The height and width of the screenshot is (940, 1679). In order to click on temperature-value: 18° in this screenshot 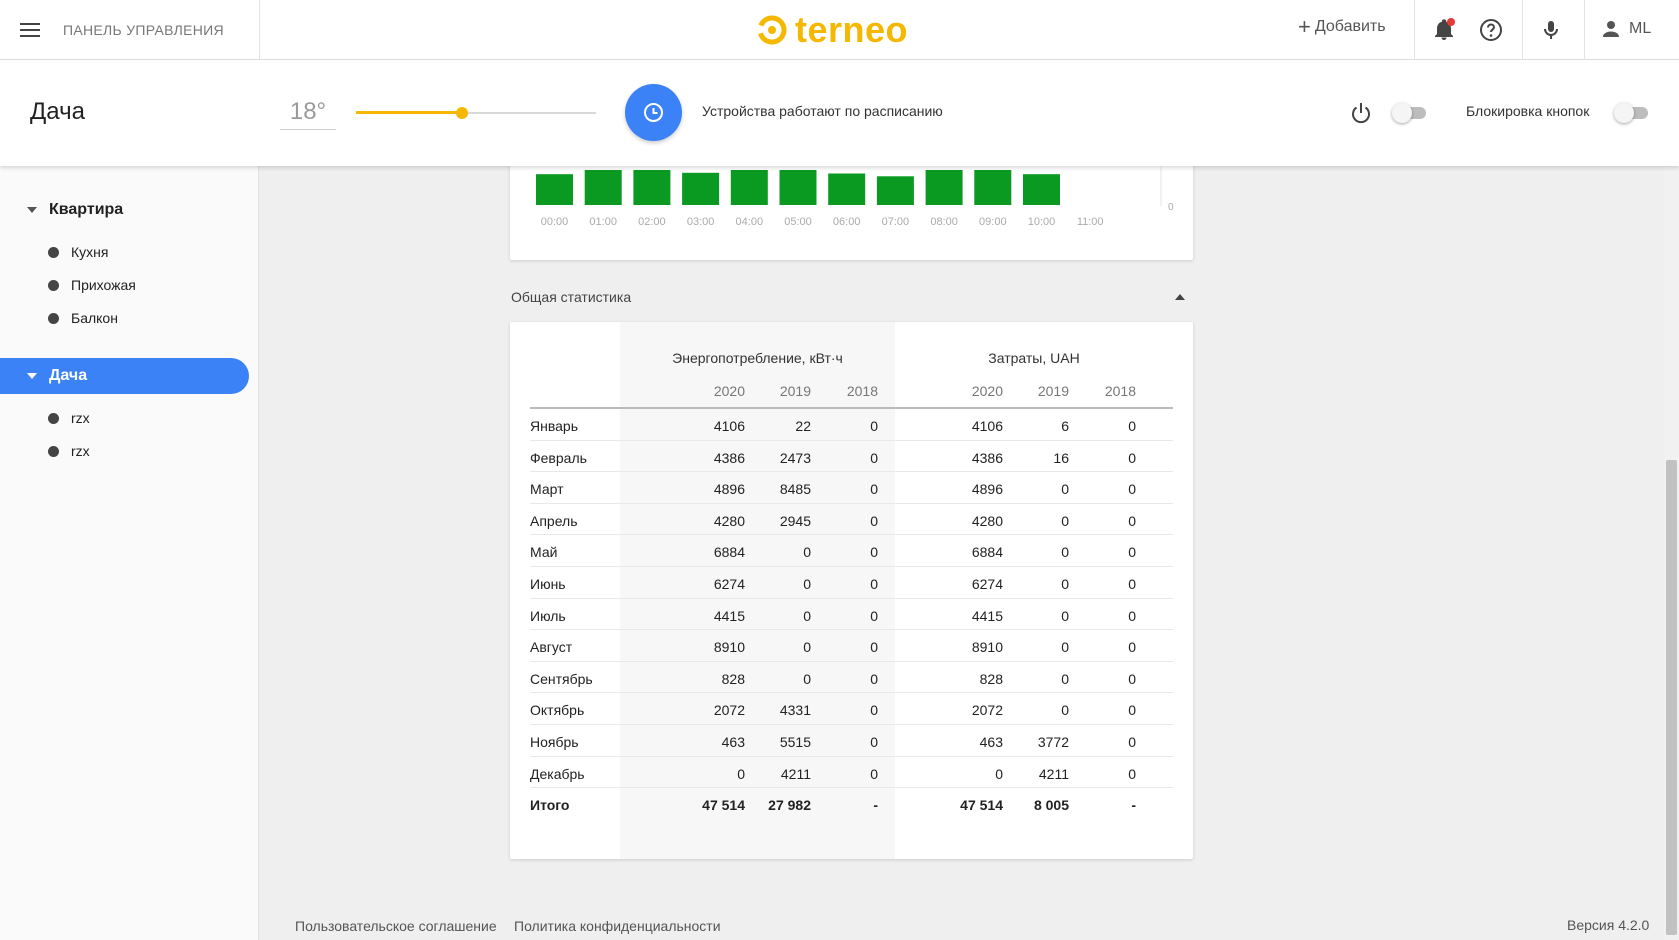, I will do `click(308, 114)`.